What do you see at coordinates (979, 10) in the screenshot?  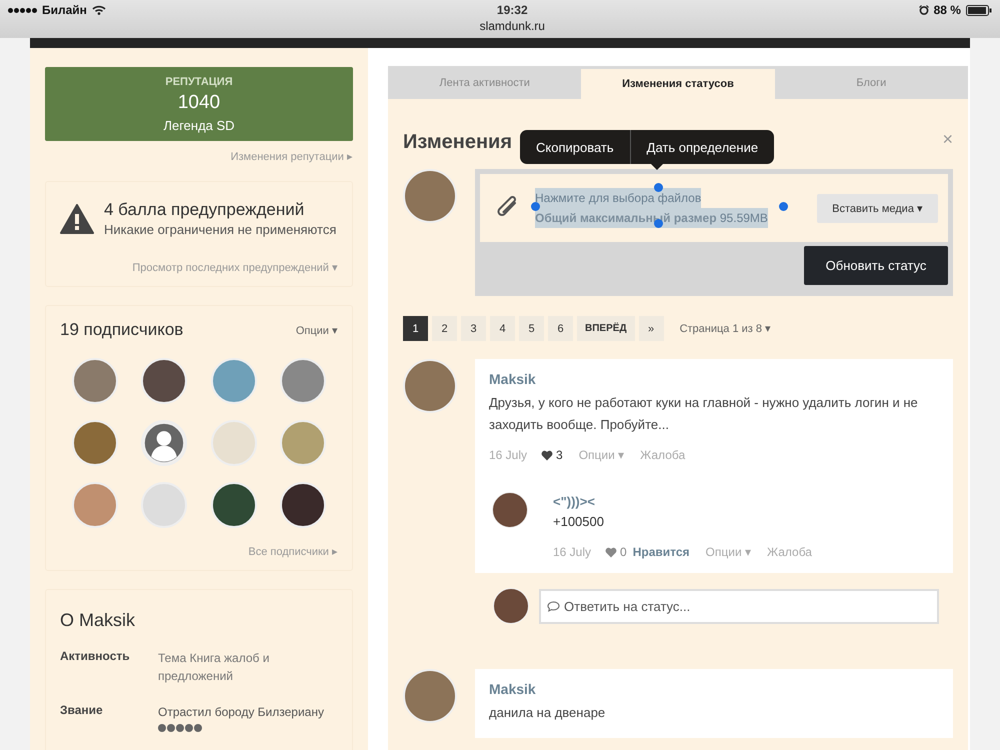 I see `battery-icon` at bounding box center [979, 10].